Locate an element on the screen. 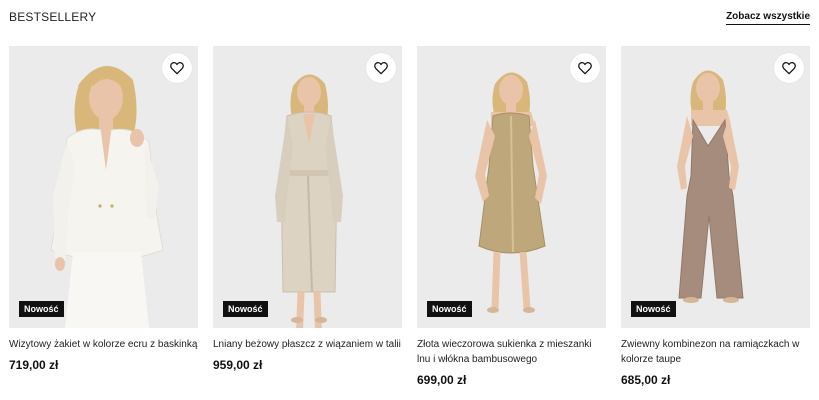  section-header: BESTSELLERY Zobacz wszystkie is located at coordinates (409, 17).